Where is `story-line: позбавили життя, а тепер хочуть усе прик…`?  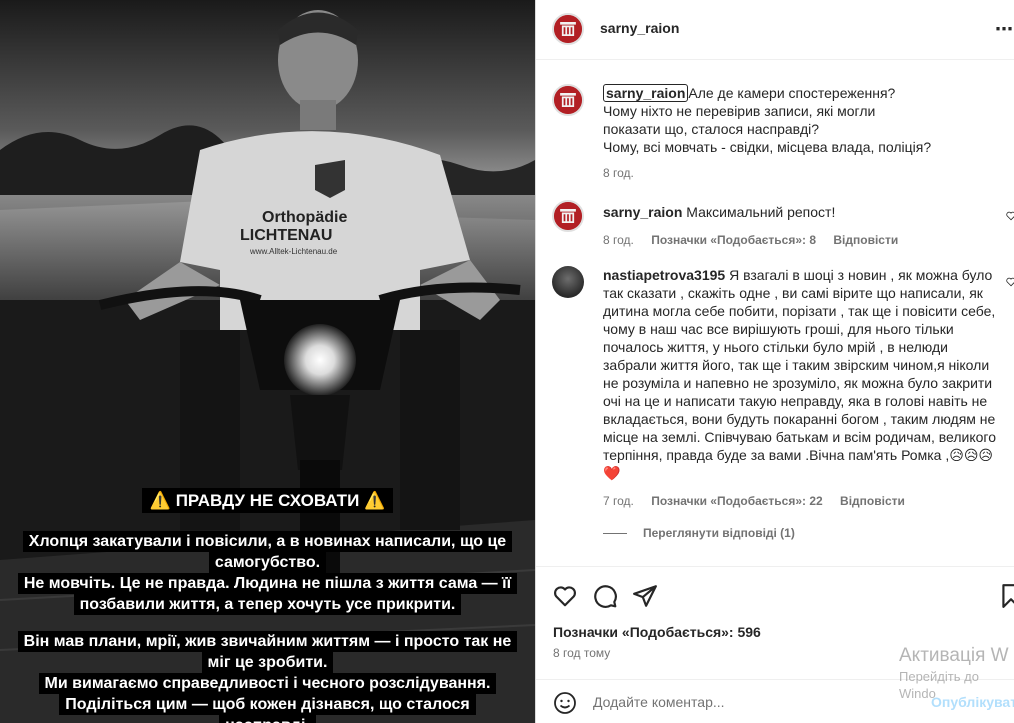 story-line: позбавили життя, а тепер хочуть усе прик… is located at coordinates (267, 604).